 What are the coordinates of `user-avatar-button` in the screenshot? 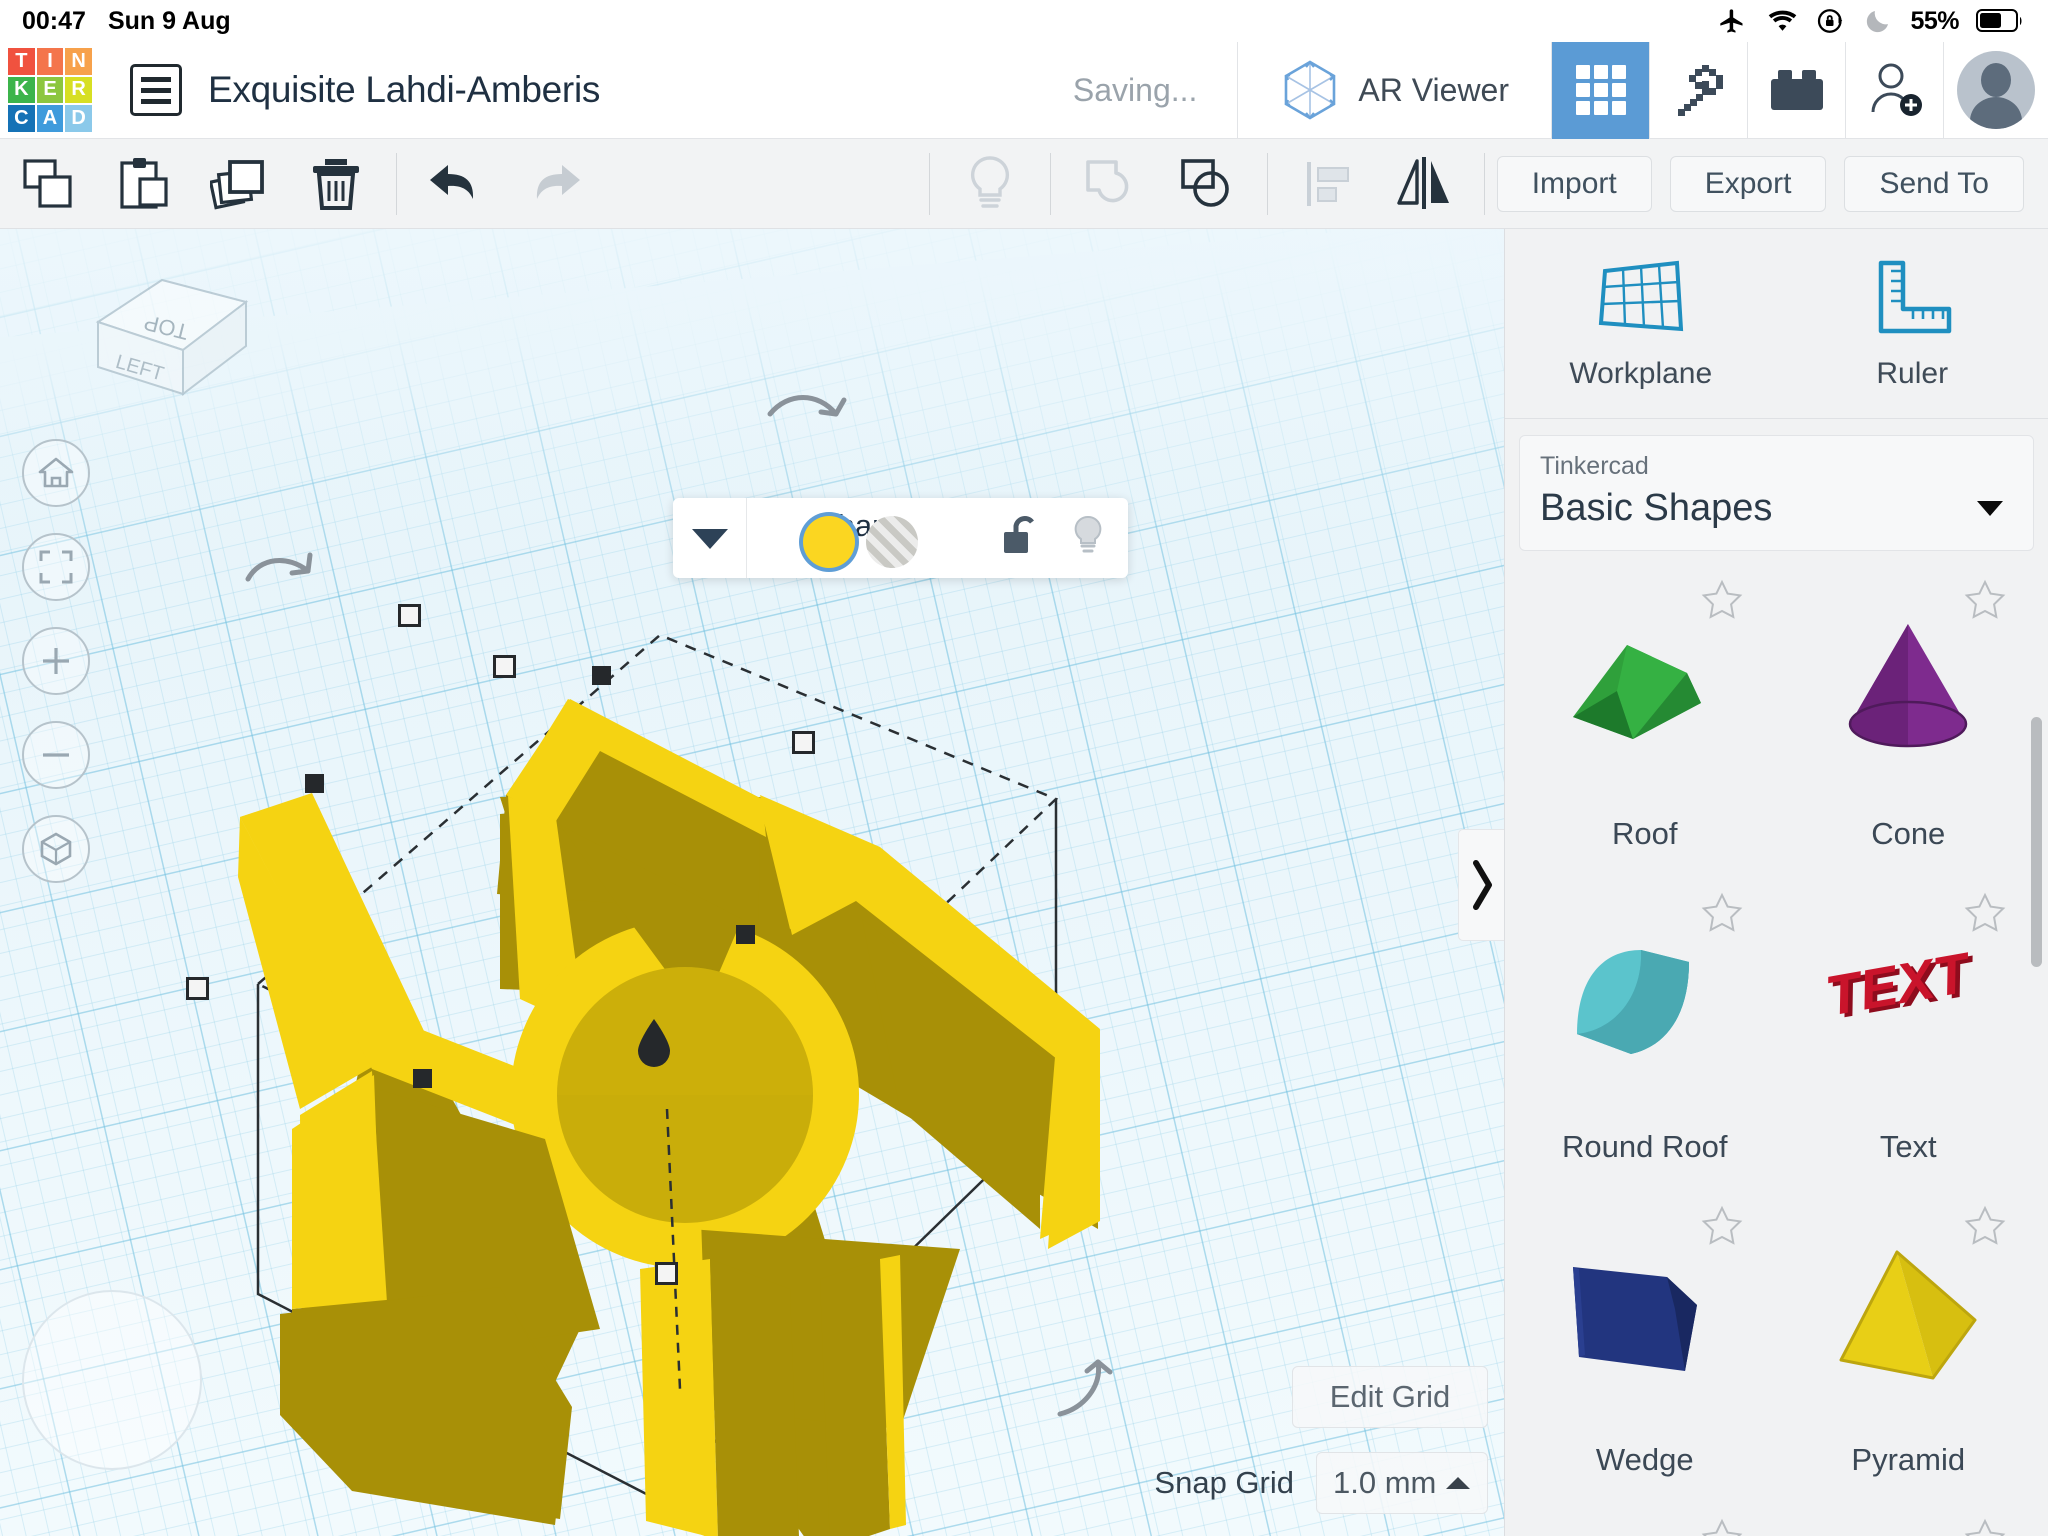 It's located at (1995, 90).